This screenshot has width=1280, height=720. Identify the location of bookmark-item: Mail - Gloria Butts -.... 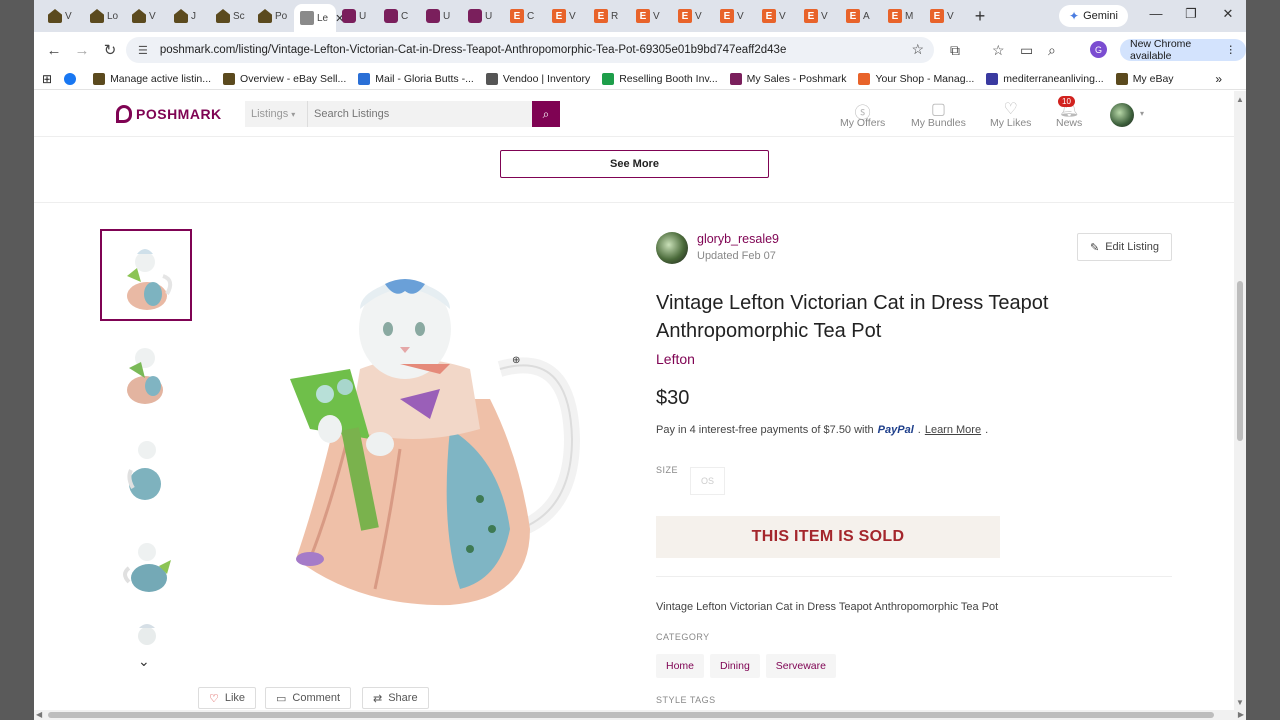
(416, 78).